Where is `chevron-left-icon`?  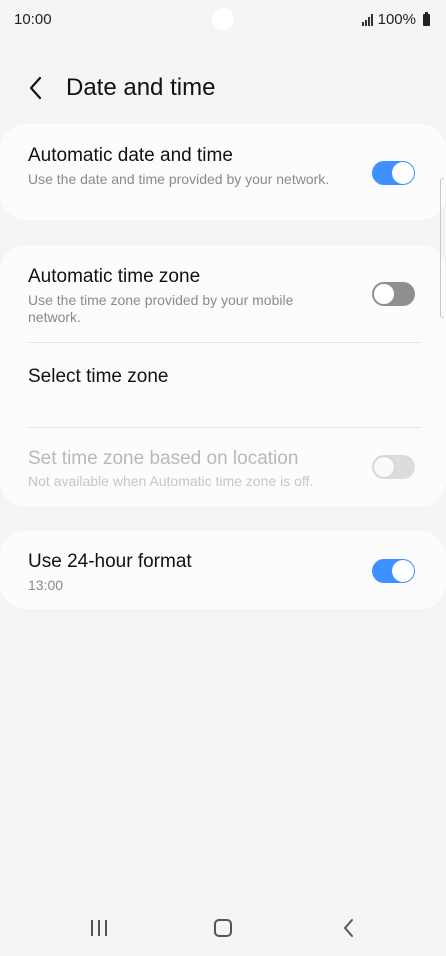
chevron-left-icon is located at coordinates (37, 88).